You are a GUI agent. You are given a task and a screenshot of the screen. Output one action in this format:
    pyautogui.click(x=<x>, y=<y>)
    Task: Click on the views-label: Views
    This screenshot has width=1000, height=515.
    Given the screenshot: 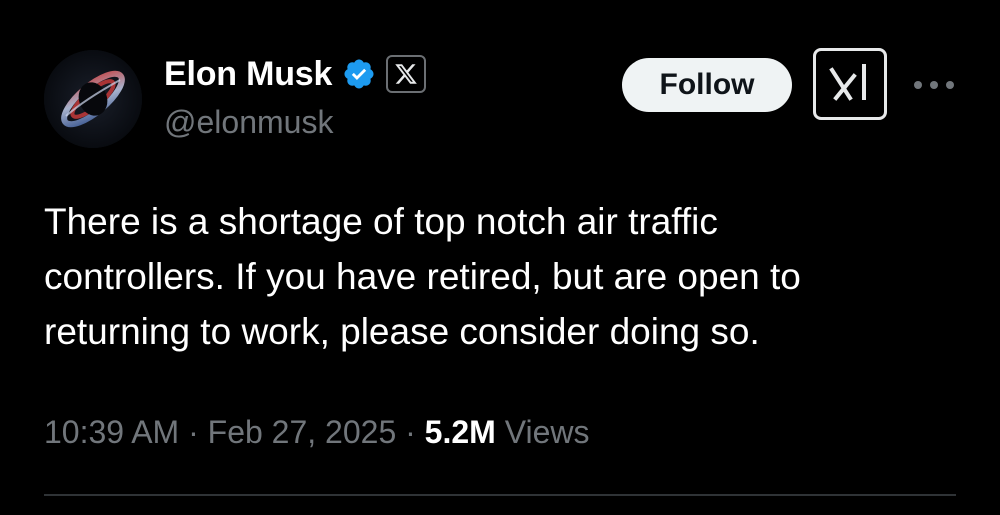 What is the action you would take?
    pyautogui.click(x=547, y=432)
    